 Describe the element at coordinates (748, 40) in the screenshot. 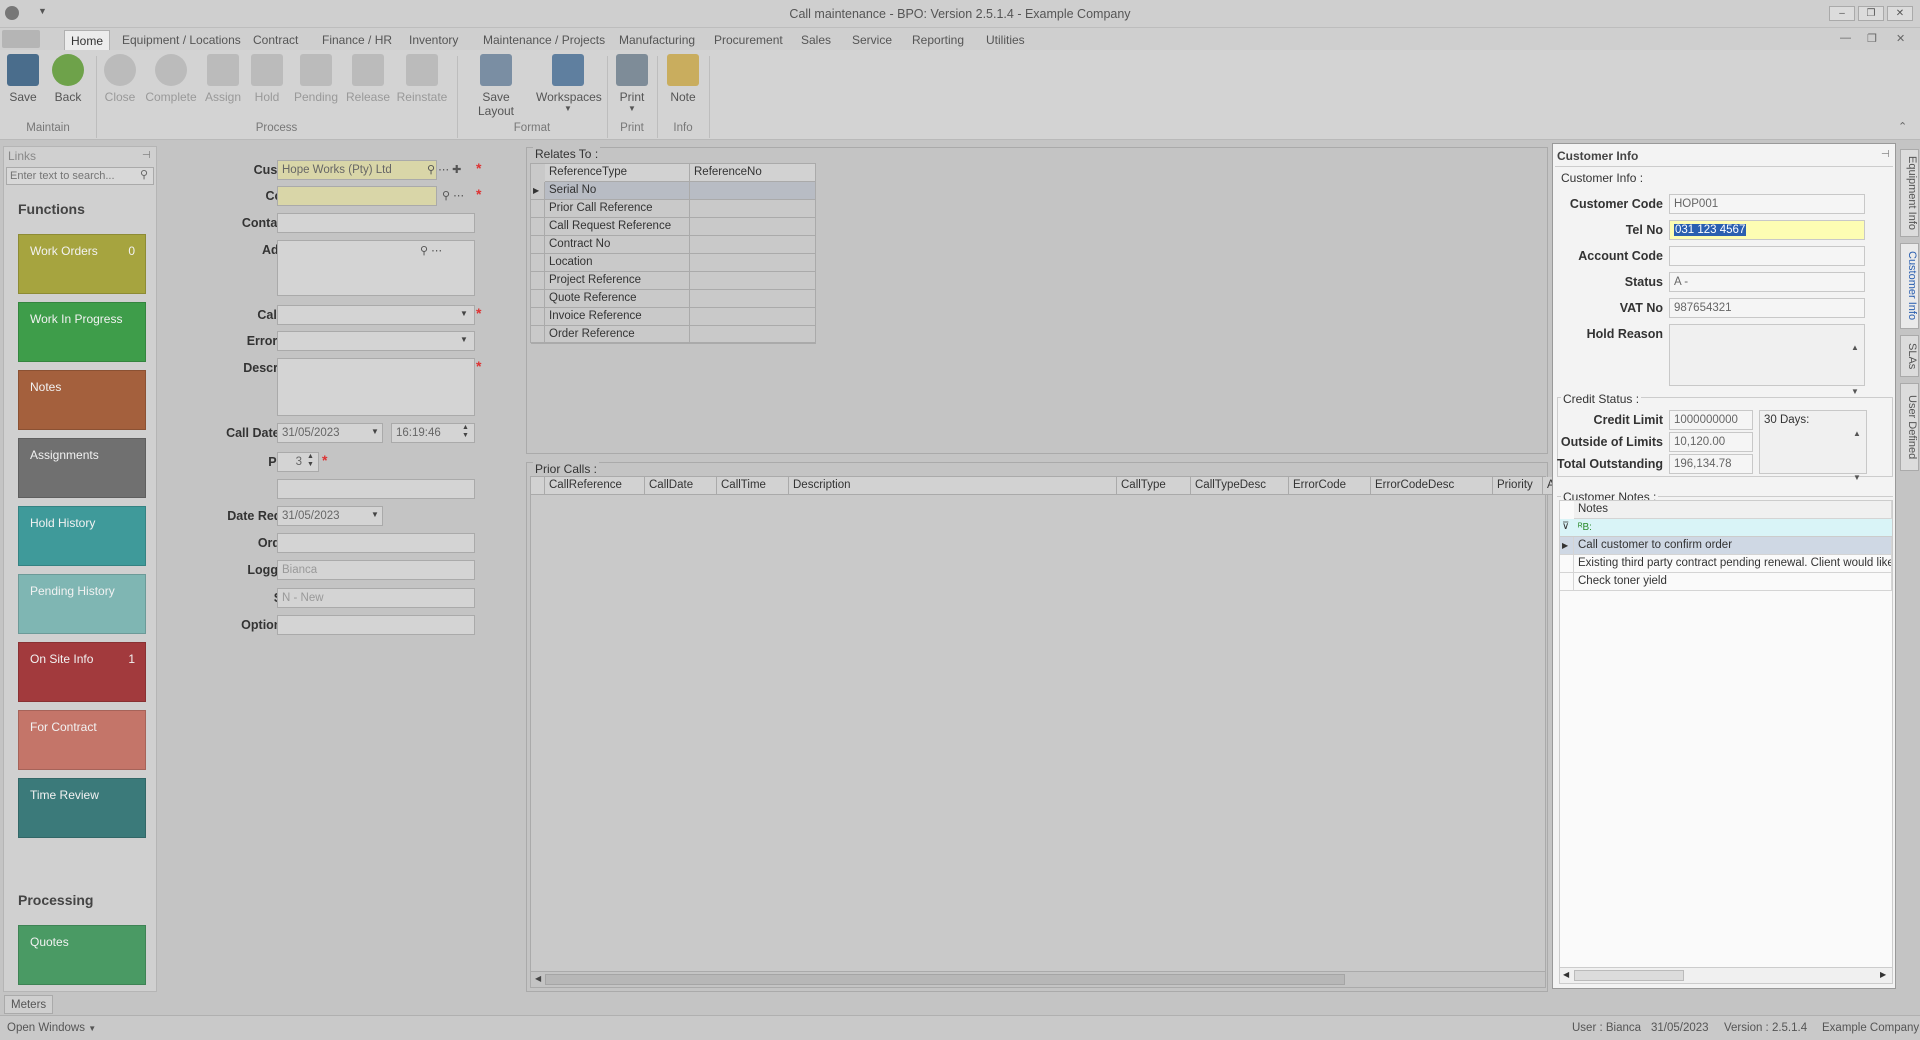

I see `tab-procurement: Procurement` at that location.